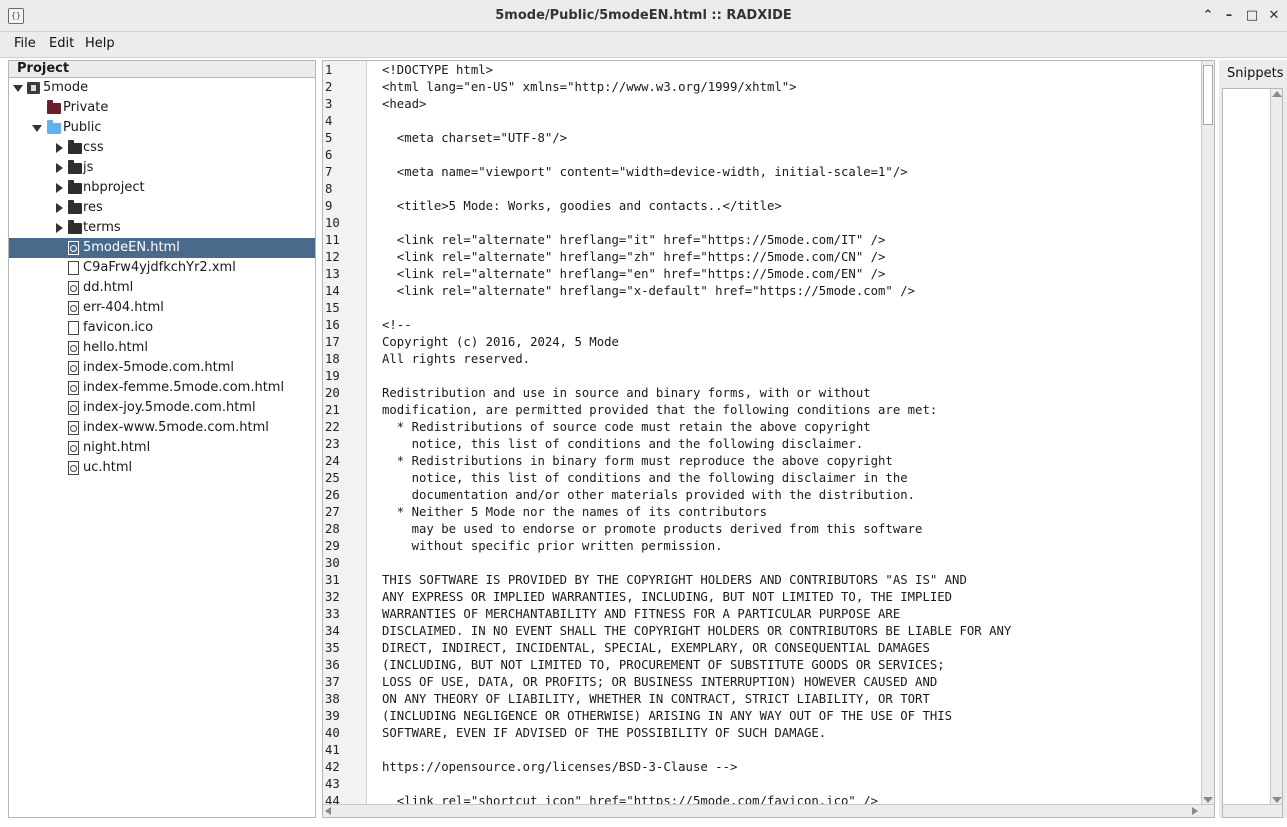 This screenshot has width=1287, height=827. Describe the element at coordinates (332, 648) in the screenshot. I see `line-number: 35` at that location.